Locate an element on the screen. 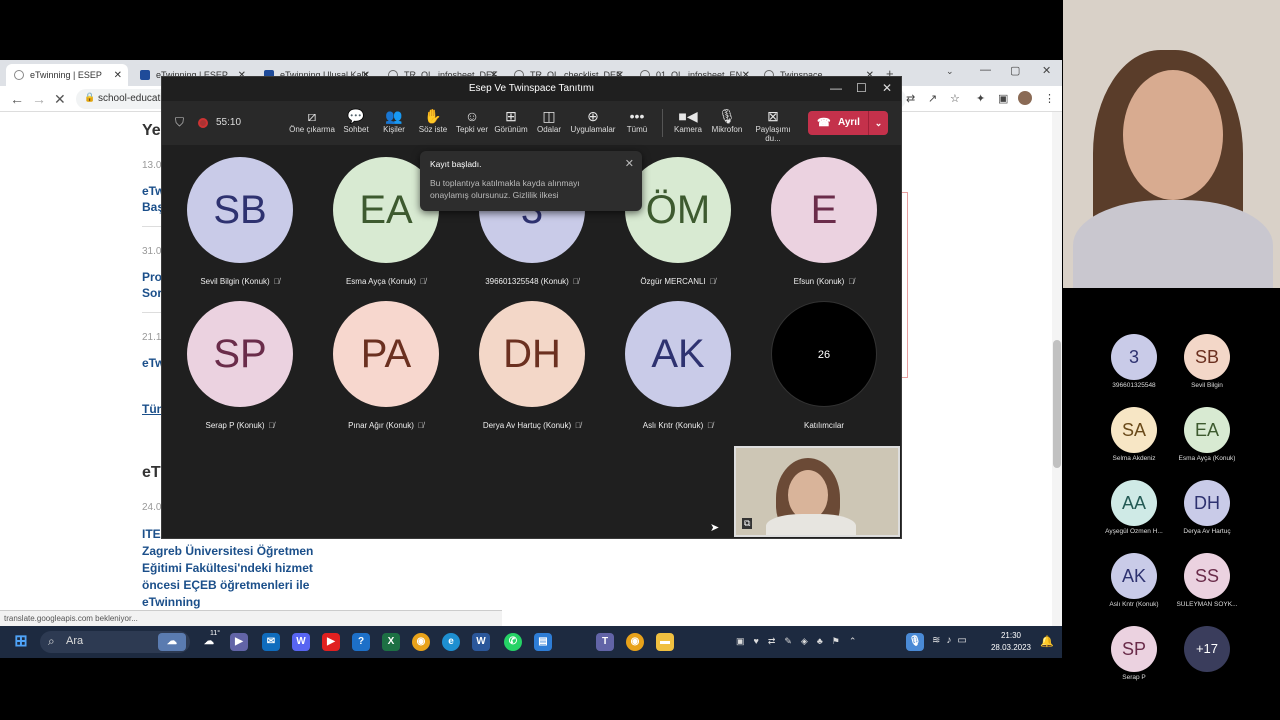 This screenshot has width=1280, height=720. help-icon: ? is located at coordinates (361, 642).